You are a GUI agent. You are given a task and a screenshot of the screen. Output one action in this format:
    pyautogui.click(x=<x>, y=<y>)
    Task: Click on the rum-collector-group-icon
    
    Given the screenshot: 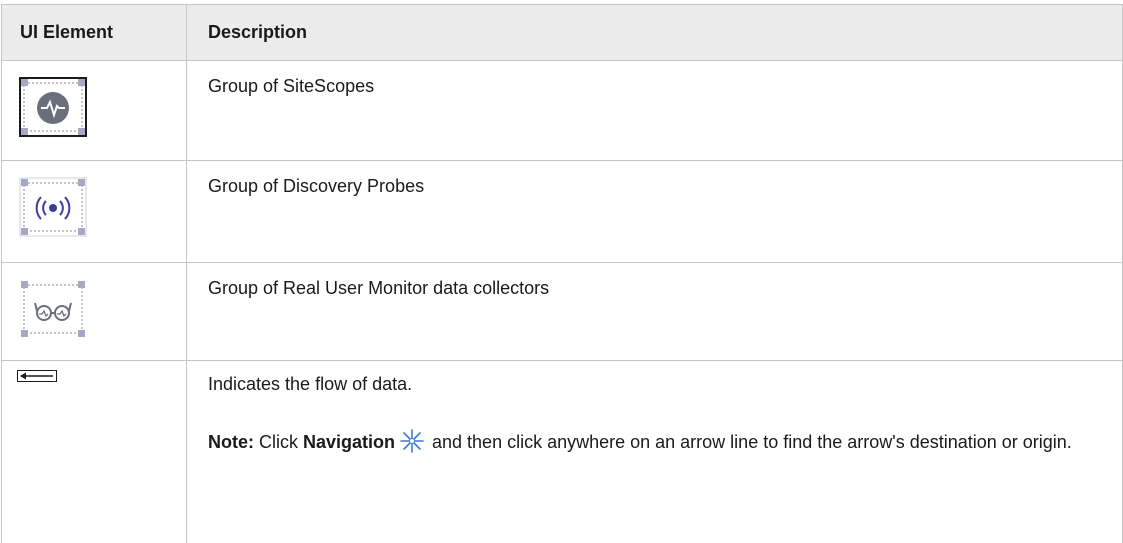 What is the action you would take?
    pyautogui.click(x=53, y=309)
    